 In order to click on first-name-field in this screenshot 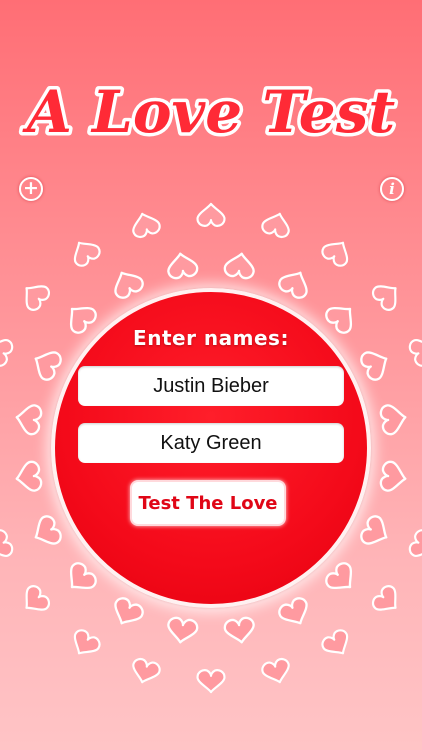, I will do `click(211, 386)`.